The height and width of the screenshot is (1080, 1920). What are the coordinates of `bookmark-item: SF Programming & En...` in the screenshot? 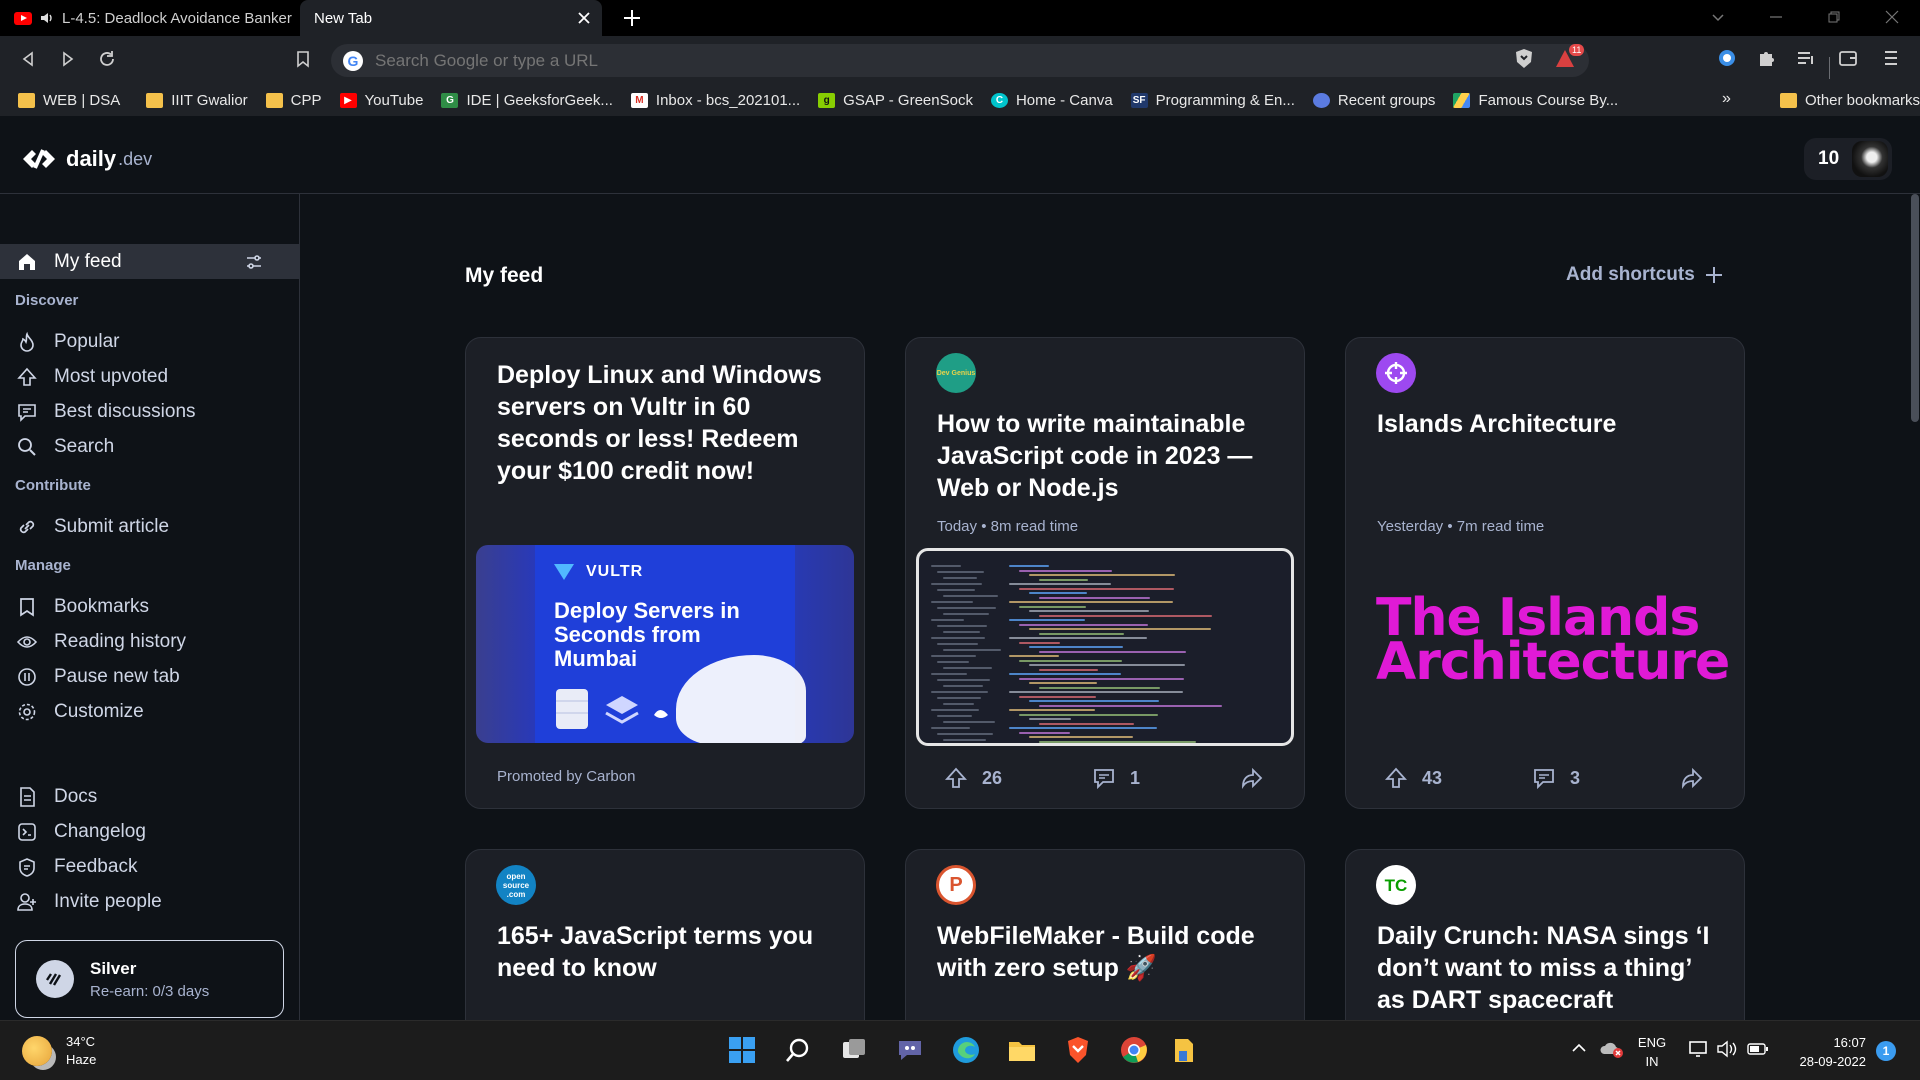 It's located at (1212, 100).